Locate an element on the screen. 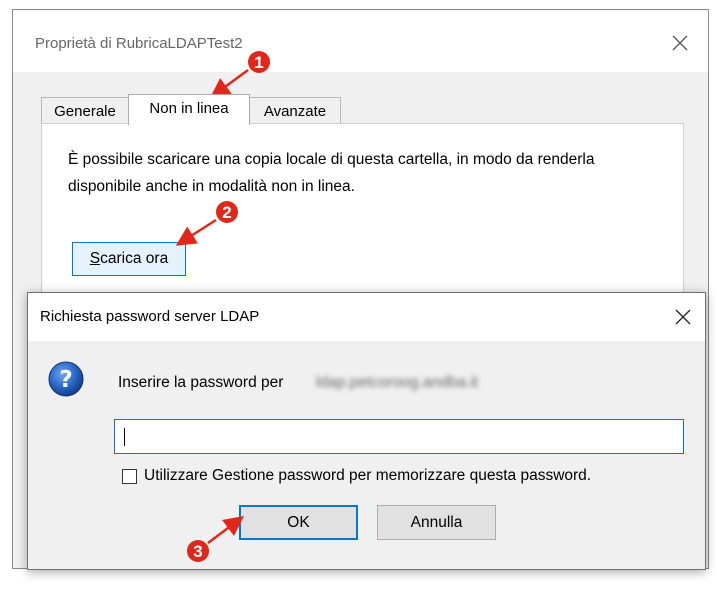 Image resolution: width=721 pixels, height=590 pixels. question-icon: ? is located at coordinates (66, 379).